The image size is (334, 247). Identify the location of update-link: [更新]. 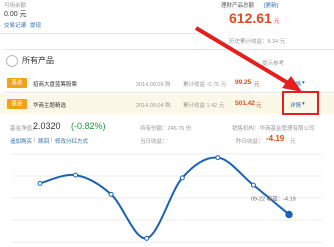
(271, 5).